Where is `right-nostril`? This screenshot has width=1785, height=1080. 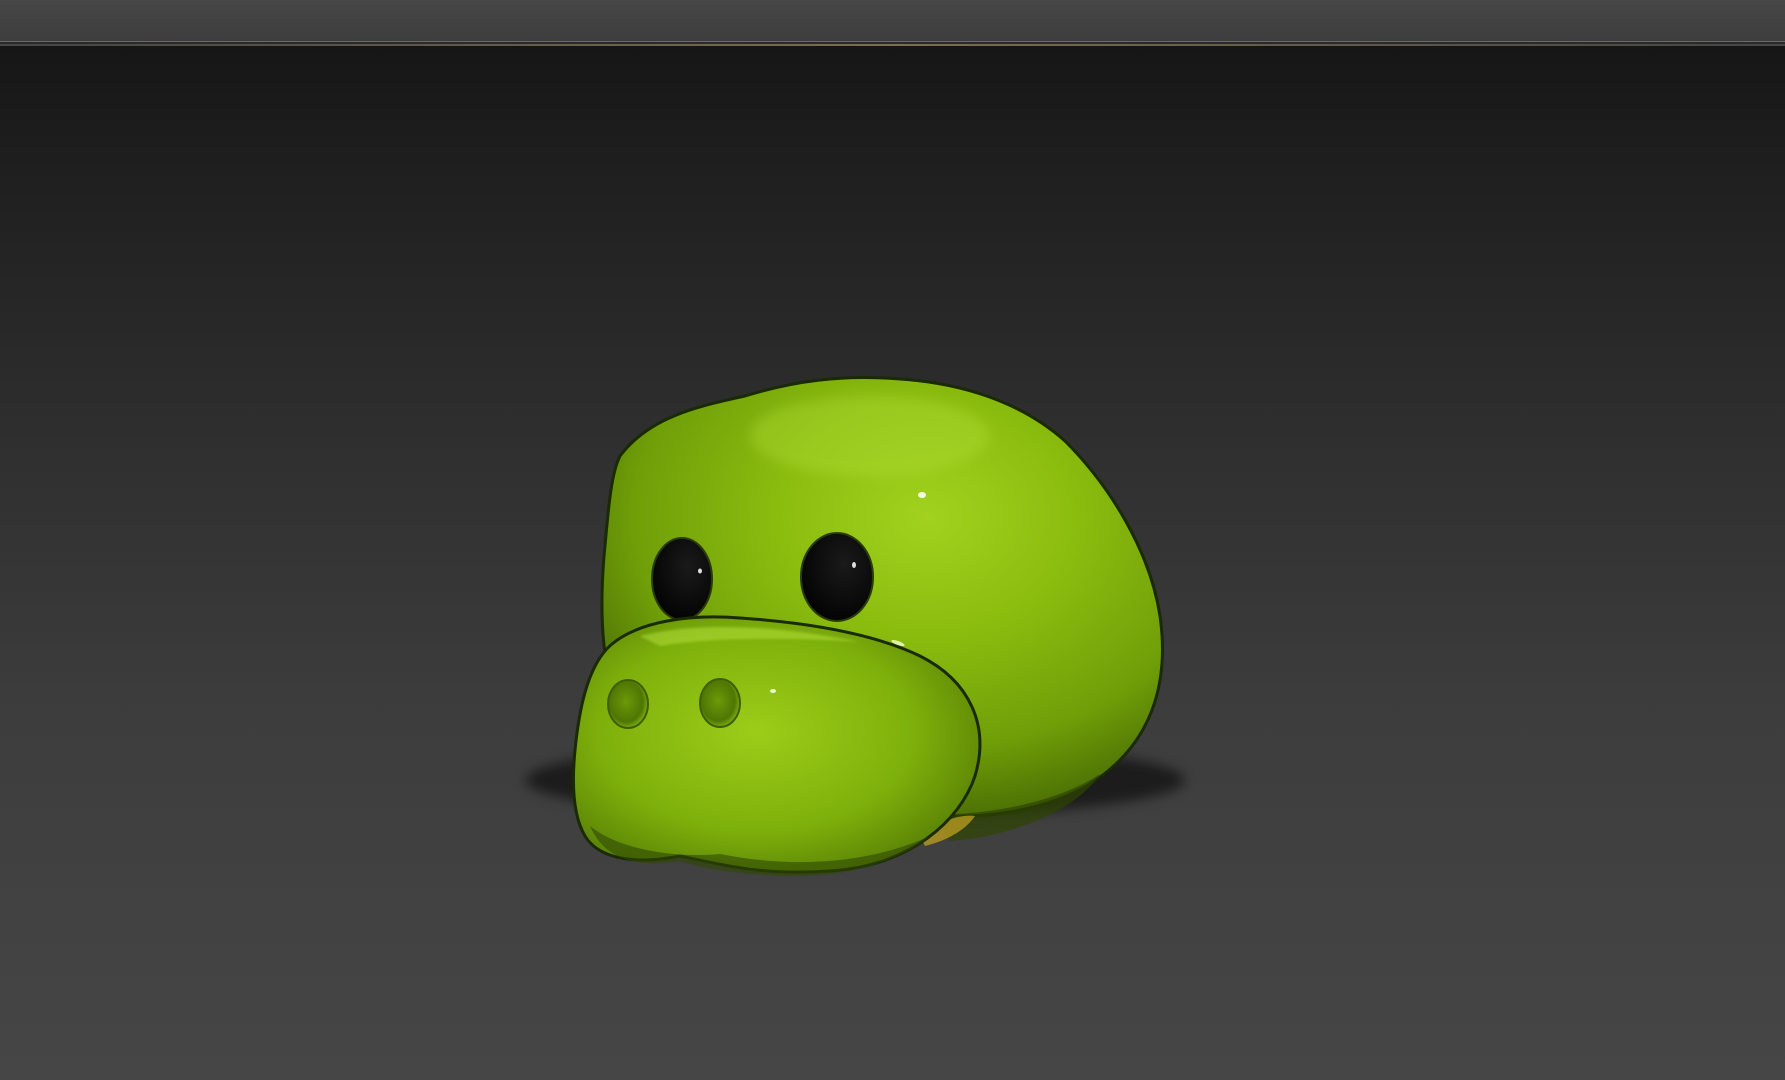
right-nostril is located at coordinates (720, 703).